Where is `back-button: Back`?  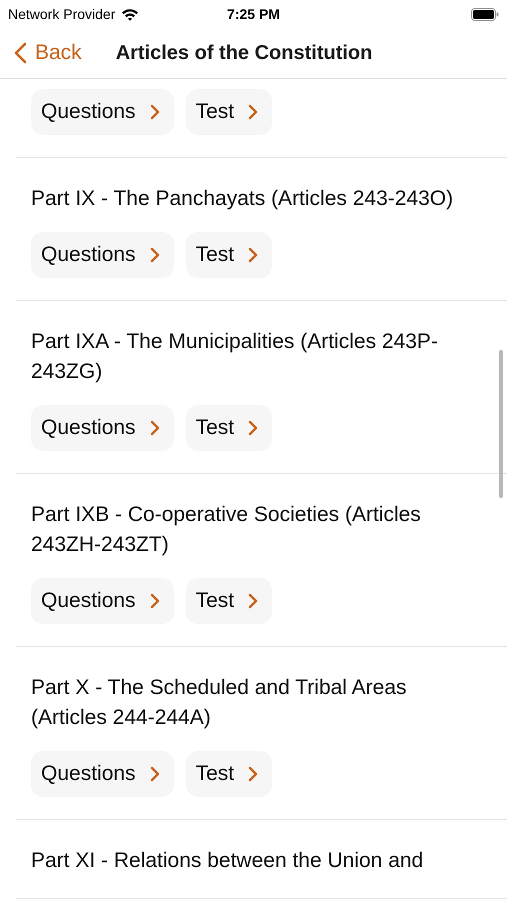
back-button: Back is located at coordinates (48, 53).